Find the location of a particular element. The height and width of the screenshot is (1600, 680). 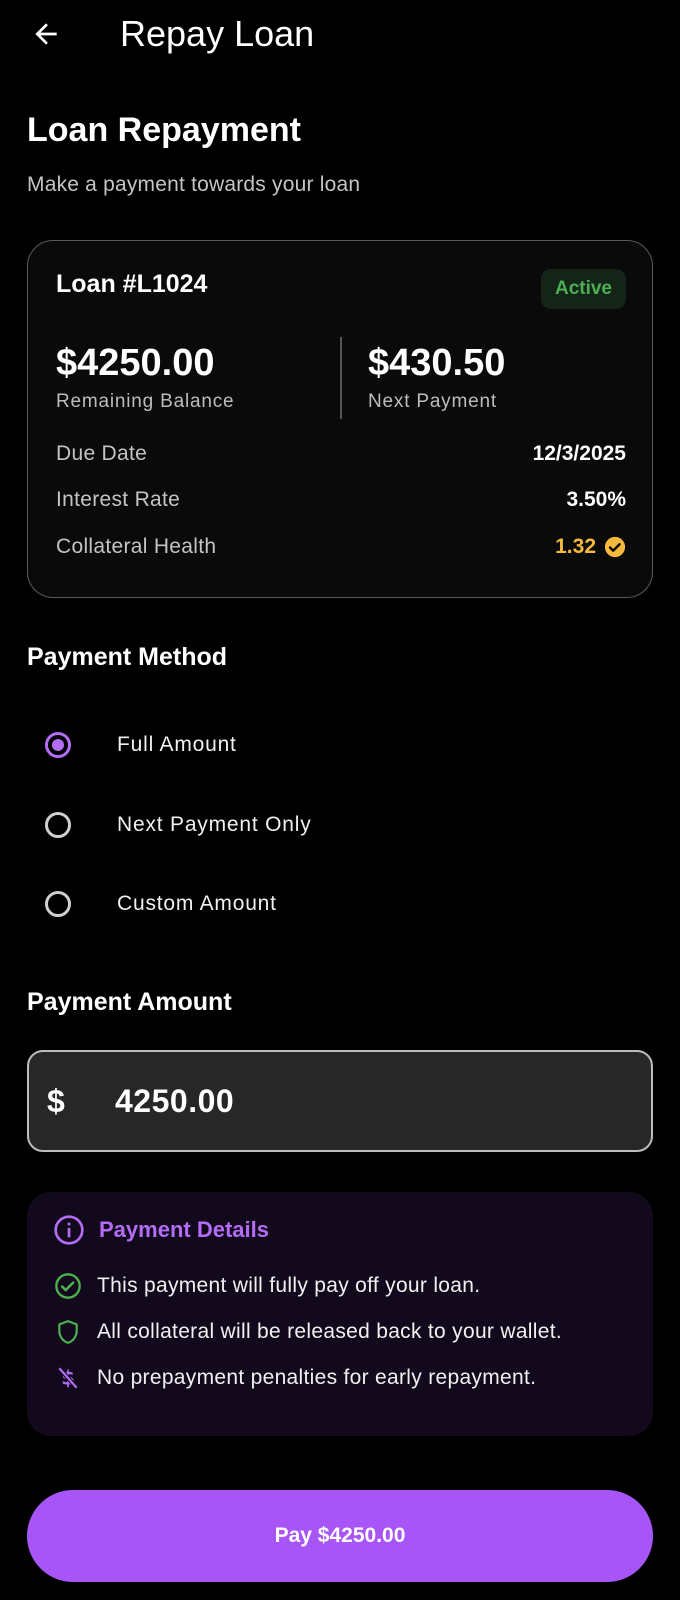

radio-custom-amount: Custom Amount is located at coordinates (340, 904).